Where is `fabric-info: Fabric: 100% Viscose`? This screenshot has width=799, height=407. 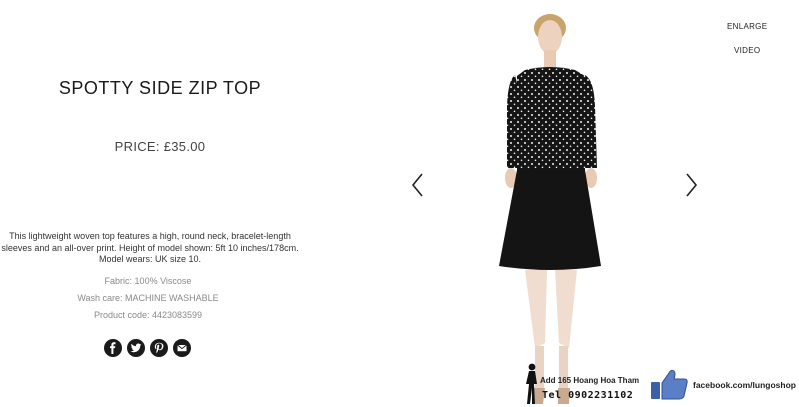 fabric-info: Fabric: 100% Viscose is located at coordinates (148, 281).